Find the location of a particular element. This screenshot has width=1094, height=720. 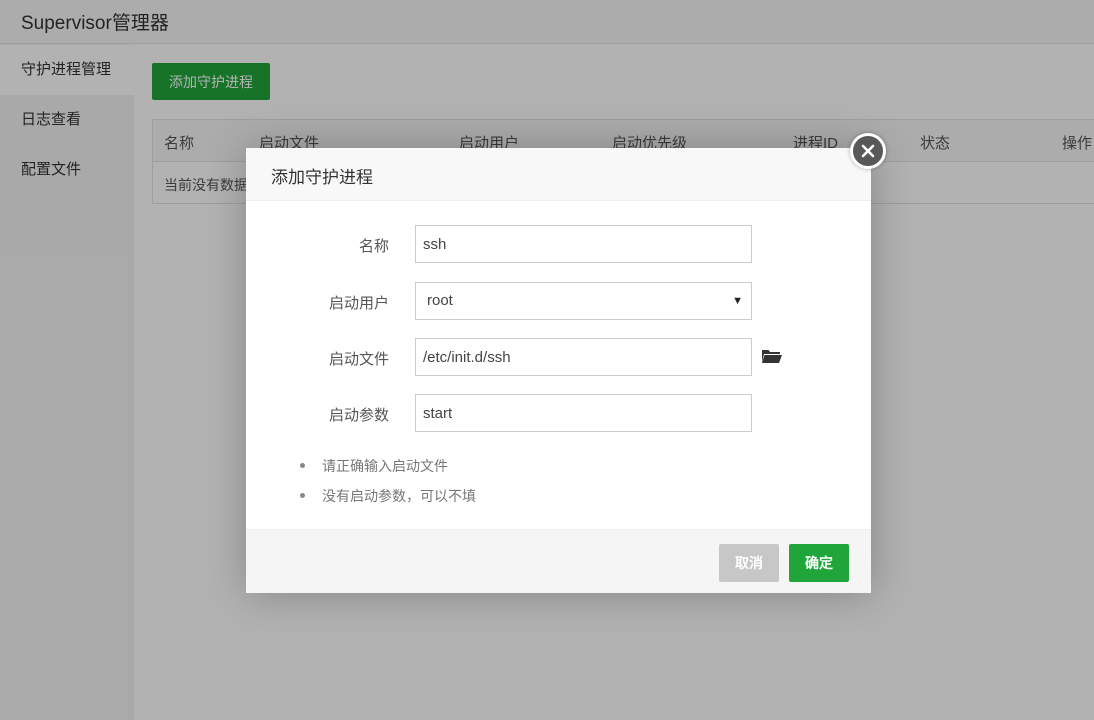

user-select: root ▼ is located at coordinates (583, 301).